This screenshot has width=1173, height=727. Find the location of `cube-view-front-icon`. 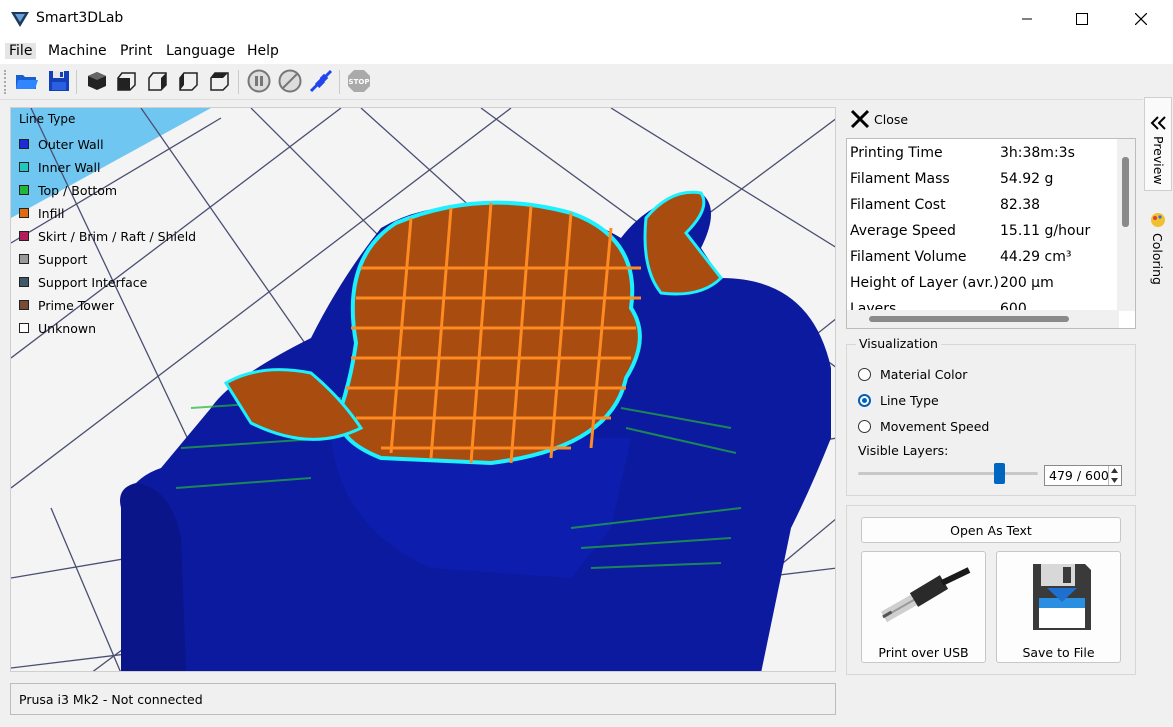

cube-view-front-icon is located at coordinates (127, 81).